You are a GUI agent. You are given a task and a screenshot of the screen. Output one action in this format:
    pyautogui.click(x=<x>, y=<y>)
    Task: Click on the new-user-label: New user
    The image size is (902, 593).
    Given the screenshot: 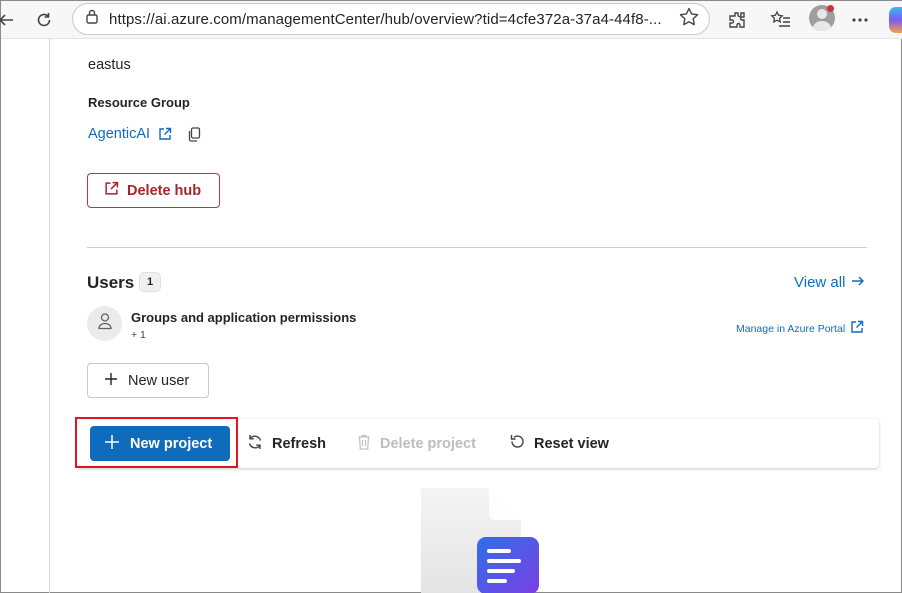 What is the action you would take?
    pyautogui.click(x=159, y=380)
    